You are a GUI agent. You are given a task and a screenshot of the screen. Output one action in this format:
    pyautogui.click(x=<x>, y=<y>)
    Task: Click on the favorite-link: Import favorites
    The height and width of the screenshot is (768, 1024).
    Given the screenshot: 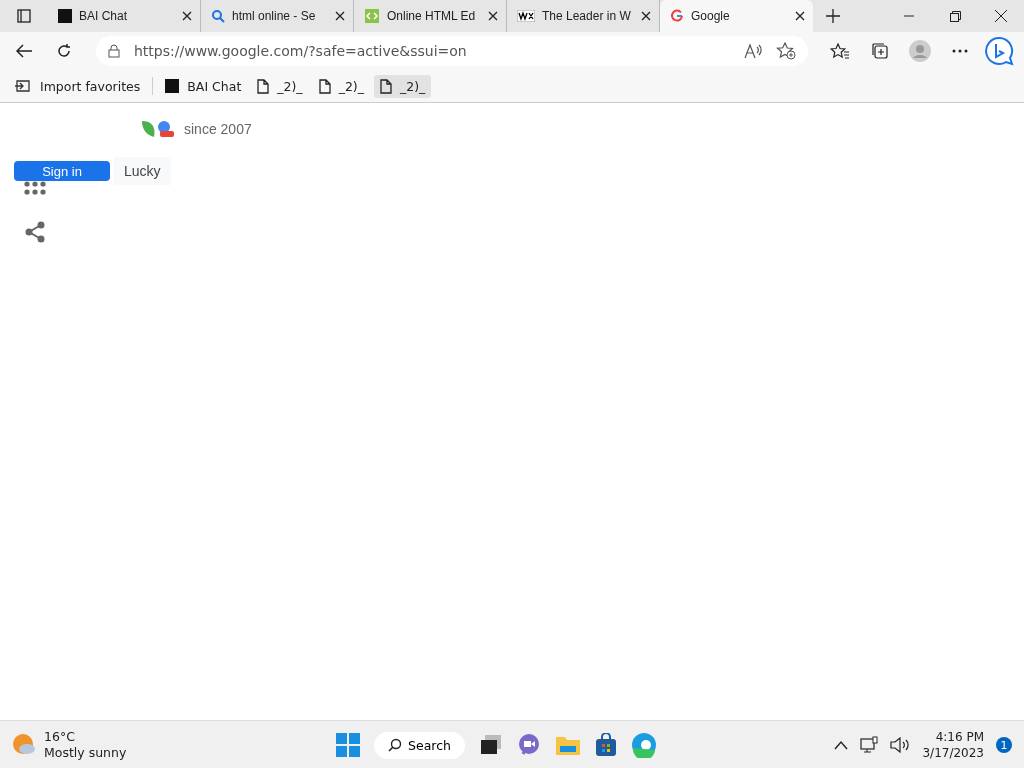 What is the action you would take?
    pyautogui.click(x=77, y=86)
    